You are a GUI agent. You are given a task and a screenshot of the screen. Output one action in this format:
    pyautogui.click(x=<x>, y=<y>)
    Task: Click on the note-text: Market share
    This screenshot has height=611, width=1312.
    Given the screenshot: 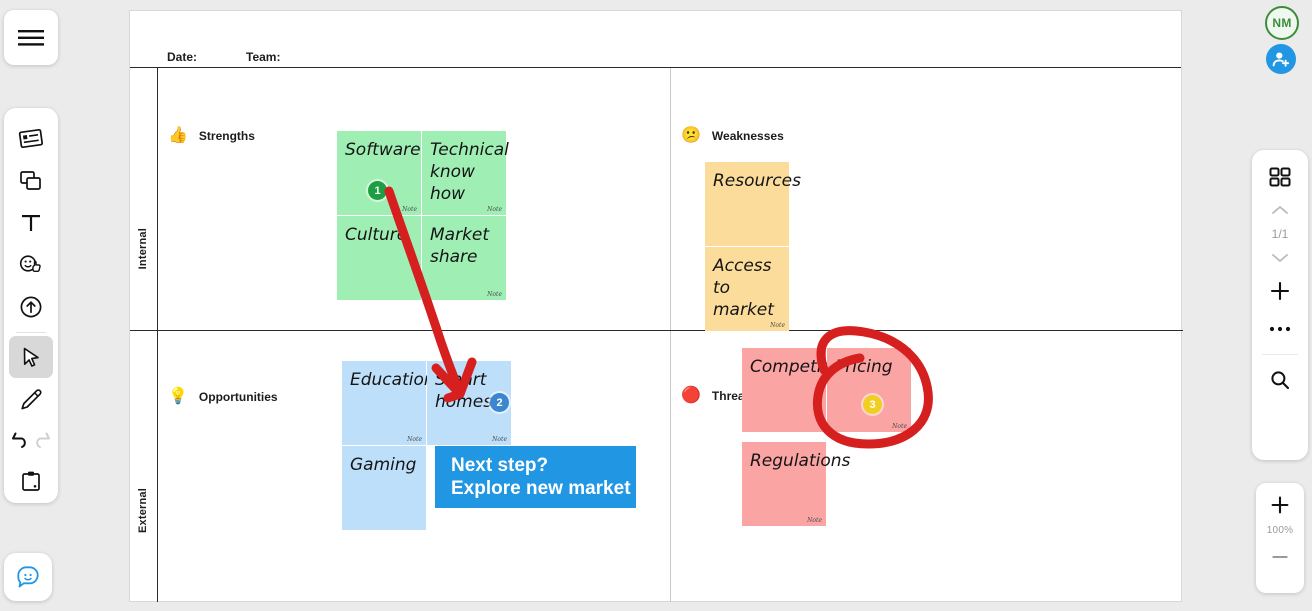 What is the action you would take?
    pyautogui.click(x=460, y=246)
    